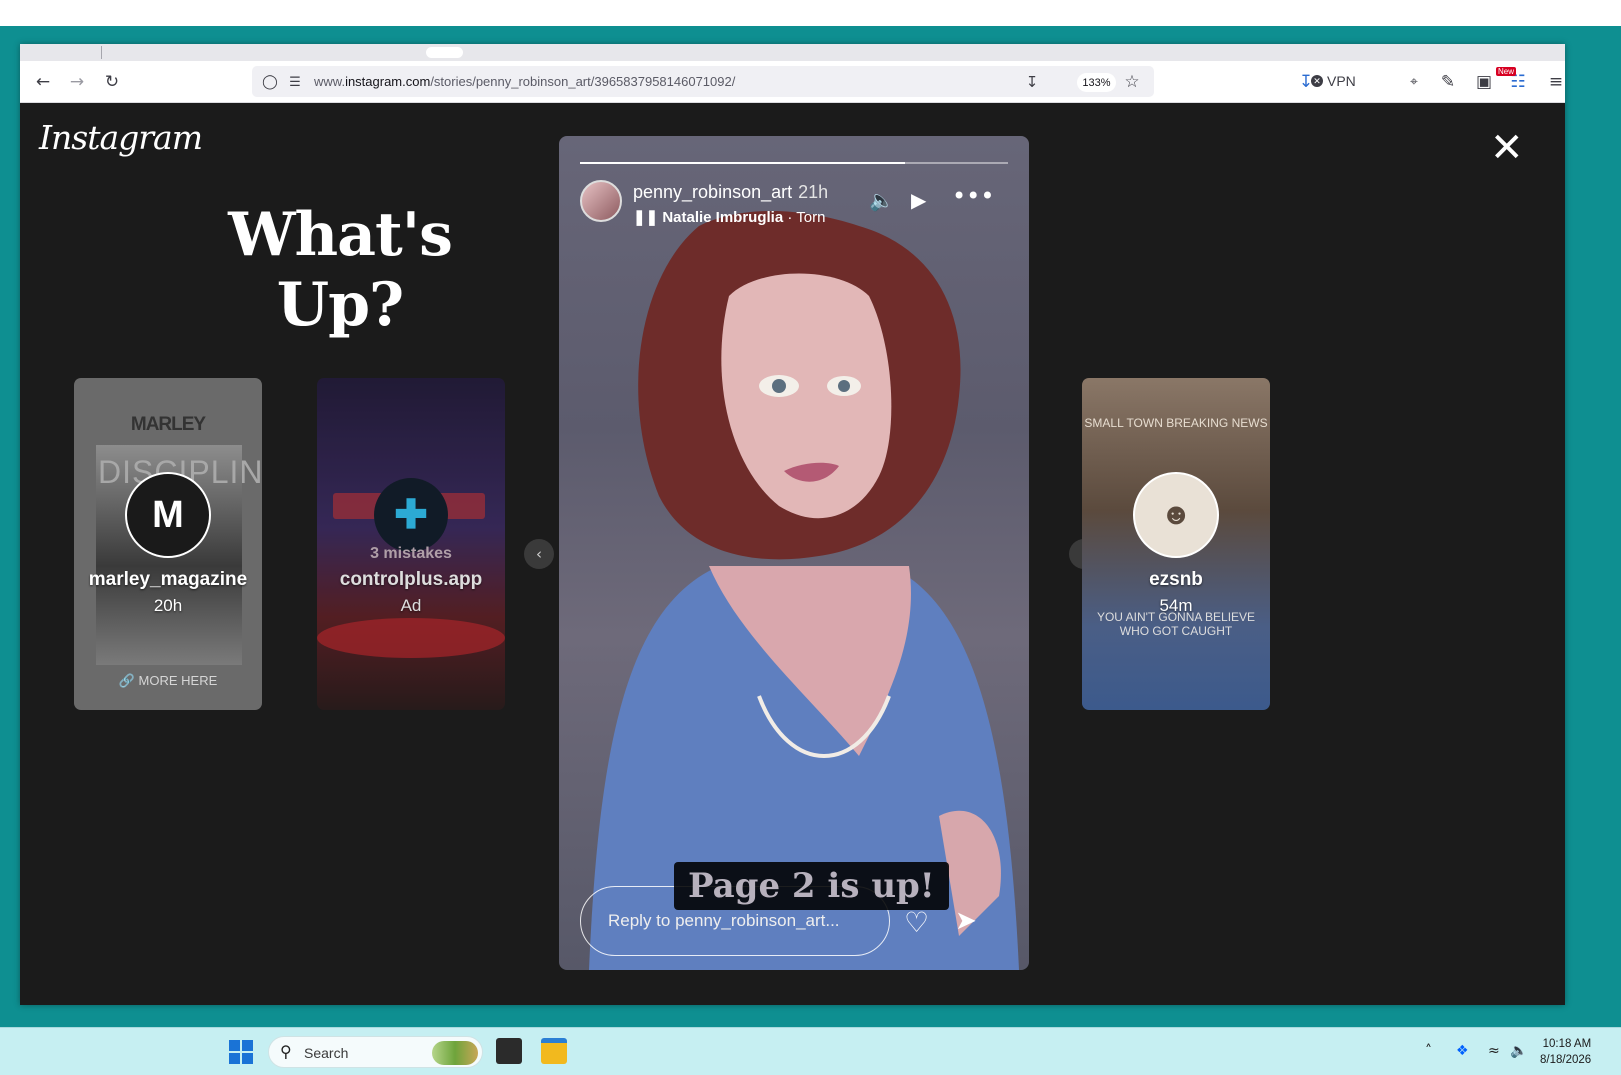 The height and width of the screenshot is (1075, 1621). Describe the element at coordinates (811, 886) in the screenshot. I see `story-caption: Page 2 is up!` at that location.